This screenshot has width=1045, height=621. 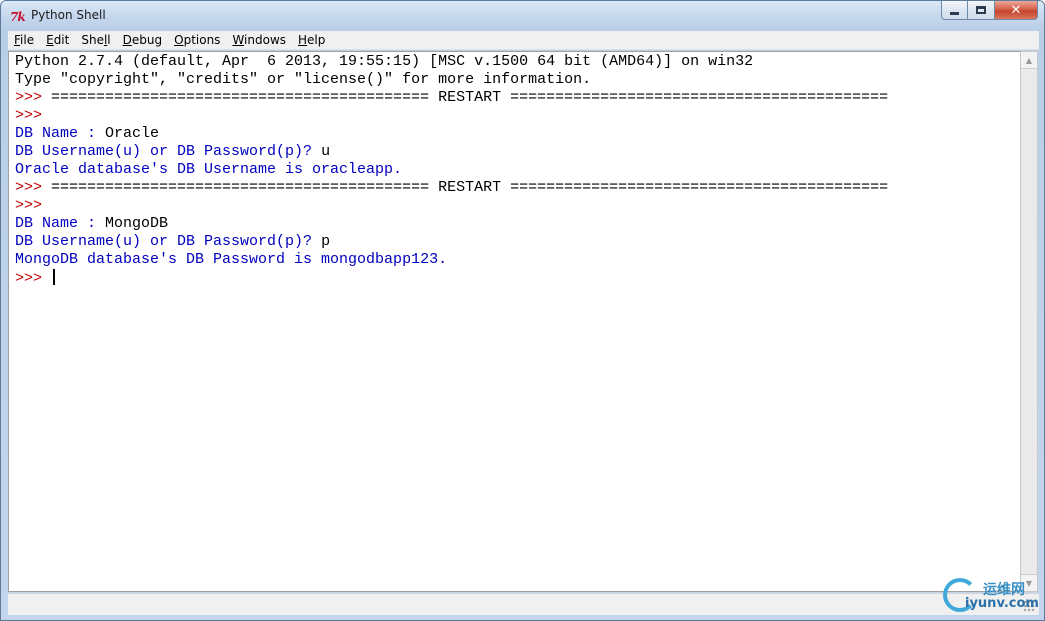 I want to click on text-cursor, so click(x=54, y=277).